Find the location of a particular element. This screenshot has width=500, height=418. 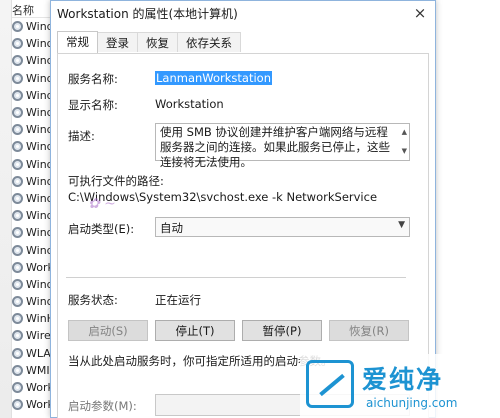

display-name-label: 显示名称: is located at coordinates (93, 105).